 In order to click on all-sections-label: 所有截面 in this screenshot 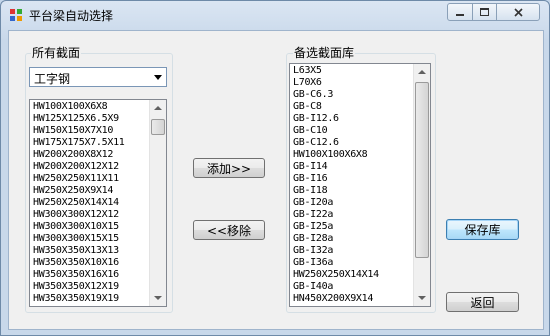, I will do `click(56, 52)`.